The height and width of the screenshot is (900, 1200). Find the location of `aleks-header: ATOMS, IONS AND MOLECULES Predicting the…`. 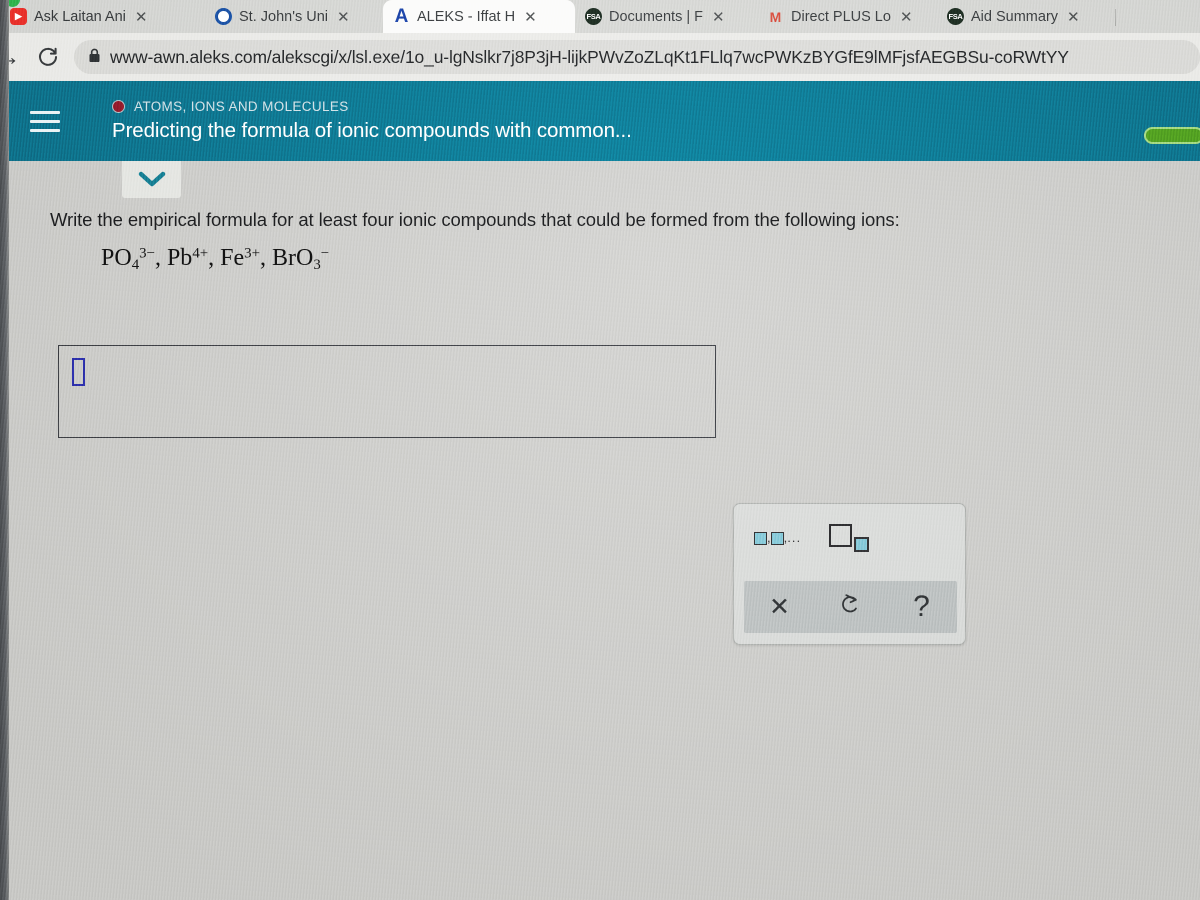

aleks-header: ATOMS, IONS AND MOLECULES Predicting the… is located at coordinates (600, 121).